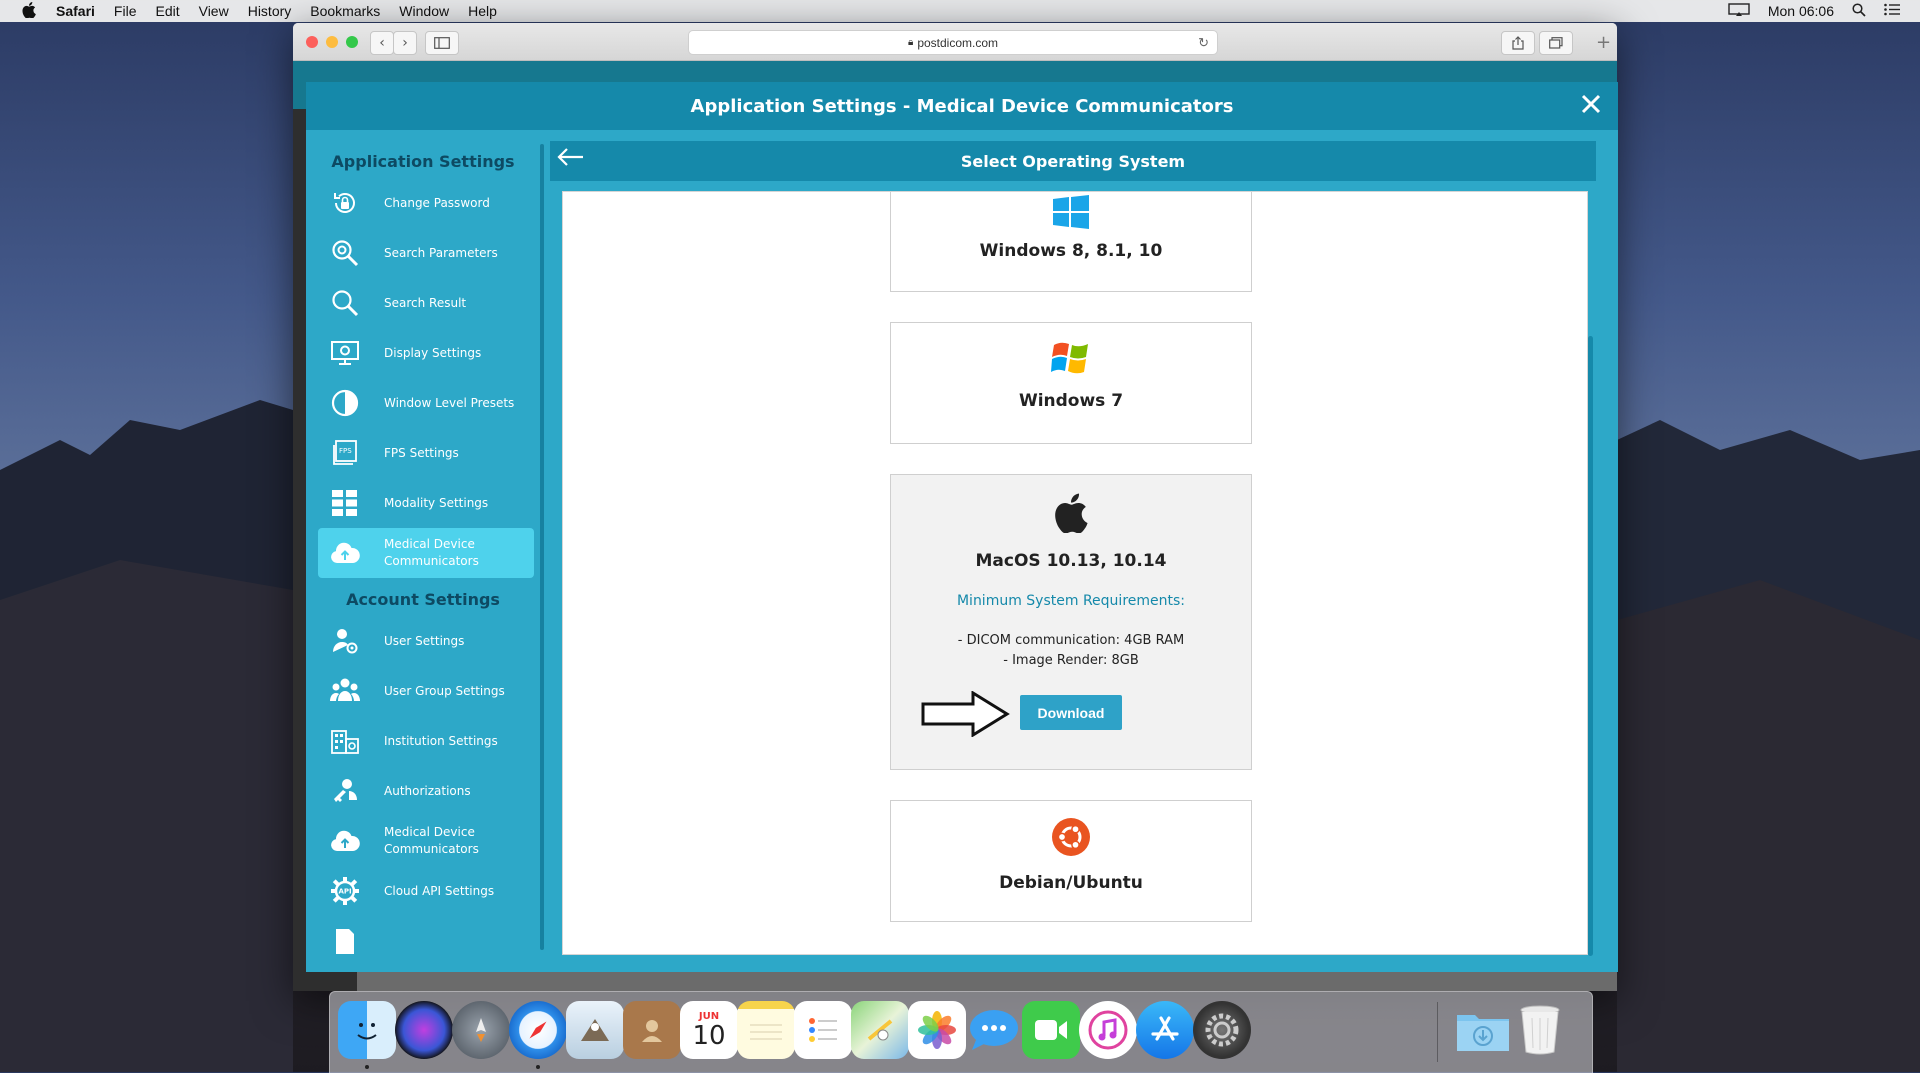 The height and width of the screenshot is (1073, 1920). What do you see at coordinates (426, 303) in the screenshot?
I see `sidebar-item-search-result: Search Result` at bounding box center [426, 303].